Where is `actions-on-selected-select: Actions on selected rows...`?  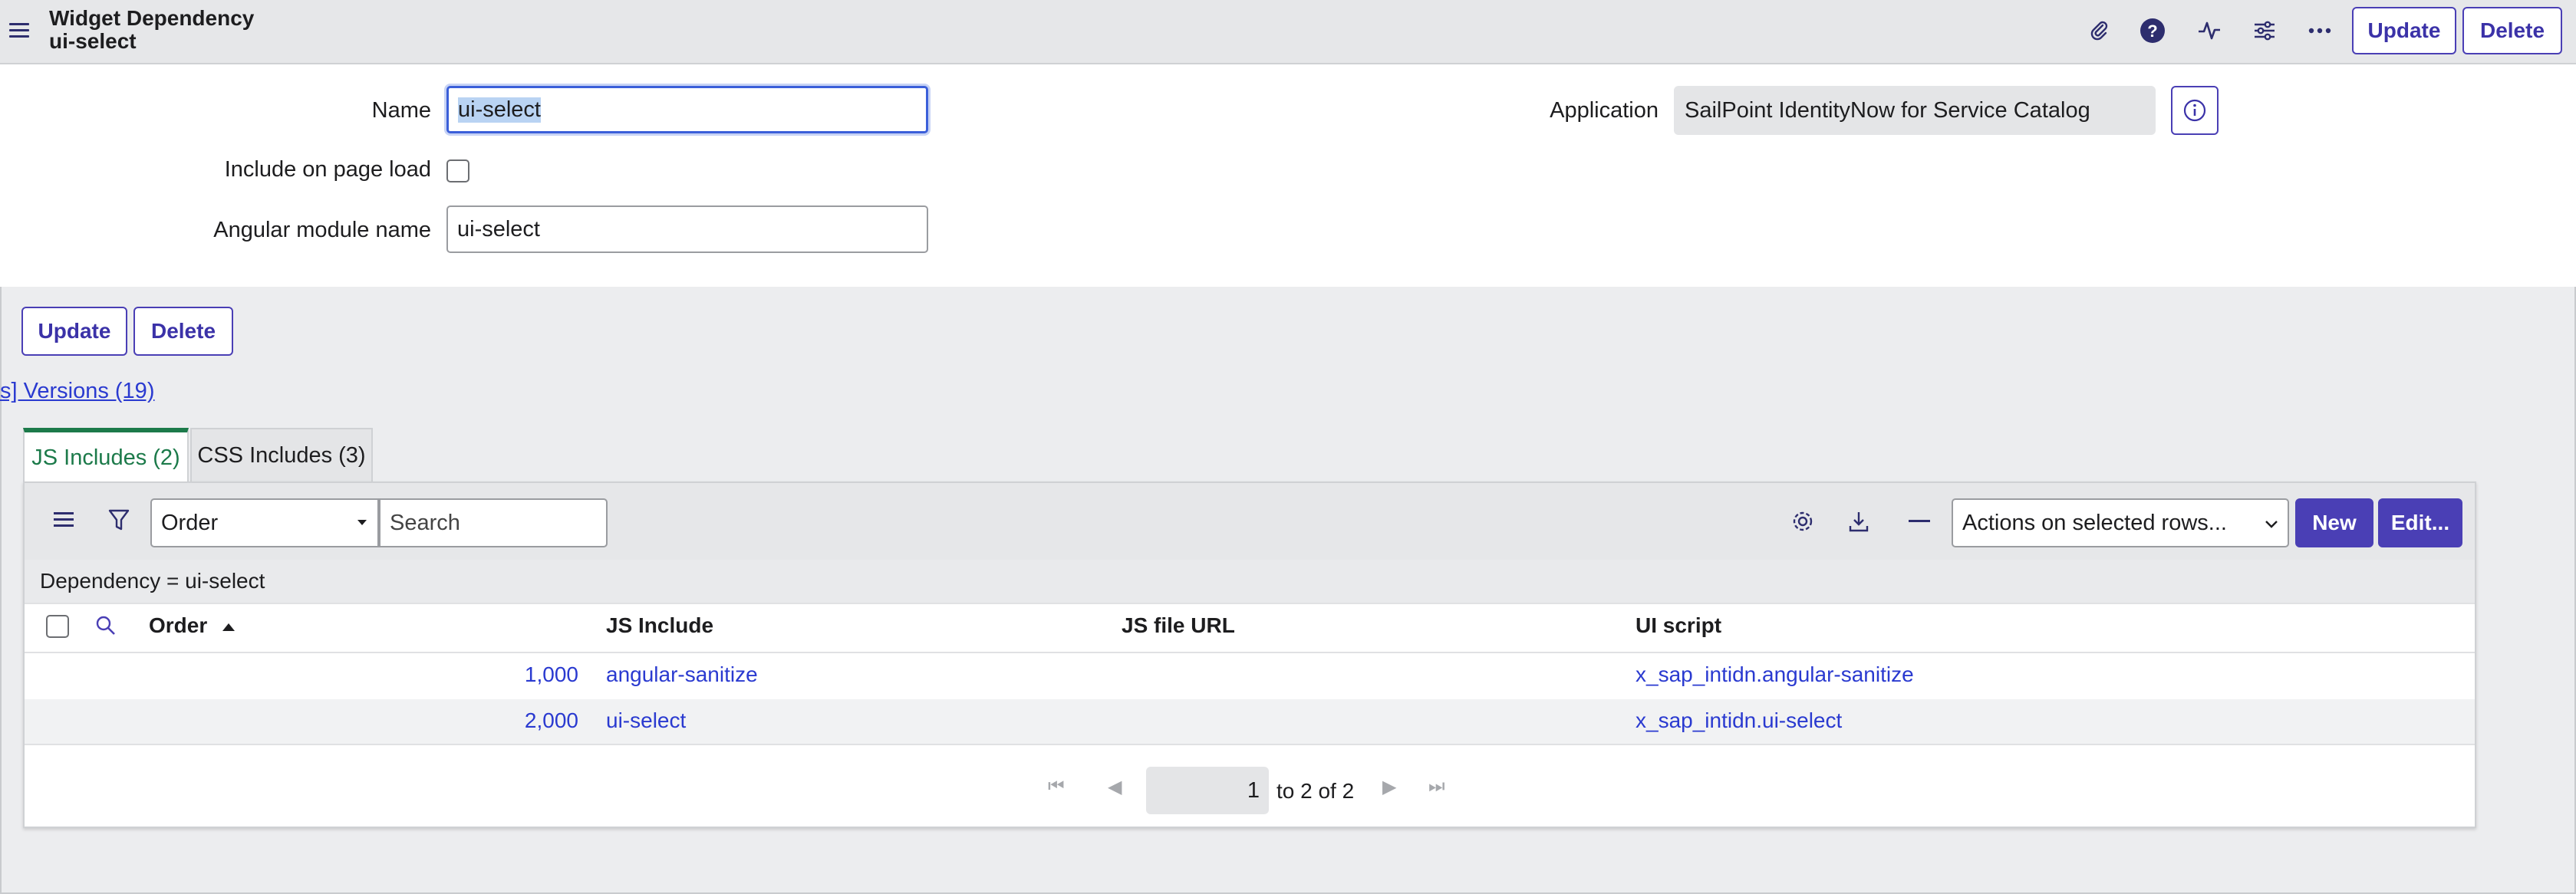
actions-on-selected-select: Actions on selected rows... is located at coordinates (2120, 522).